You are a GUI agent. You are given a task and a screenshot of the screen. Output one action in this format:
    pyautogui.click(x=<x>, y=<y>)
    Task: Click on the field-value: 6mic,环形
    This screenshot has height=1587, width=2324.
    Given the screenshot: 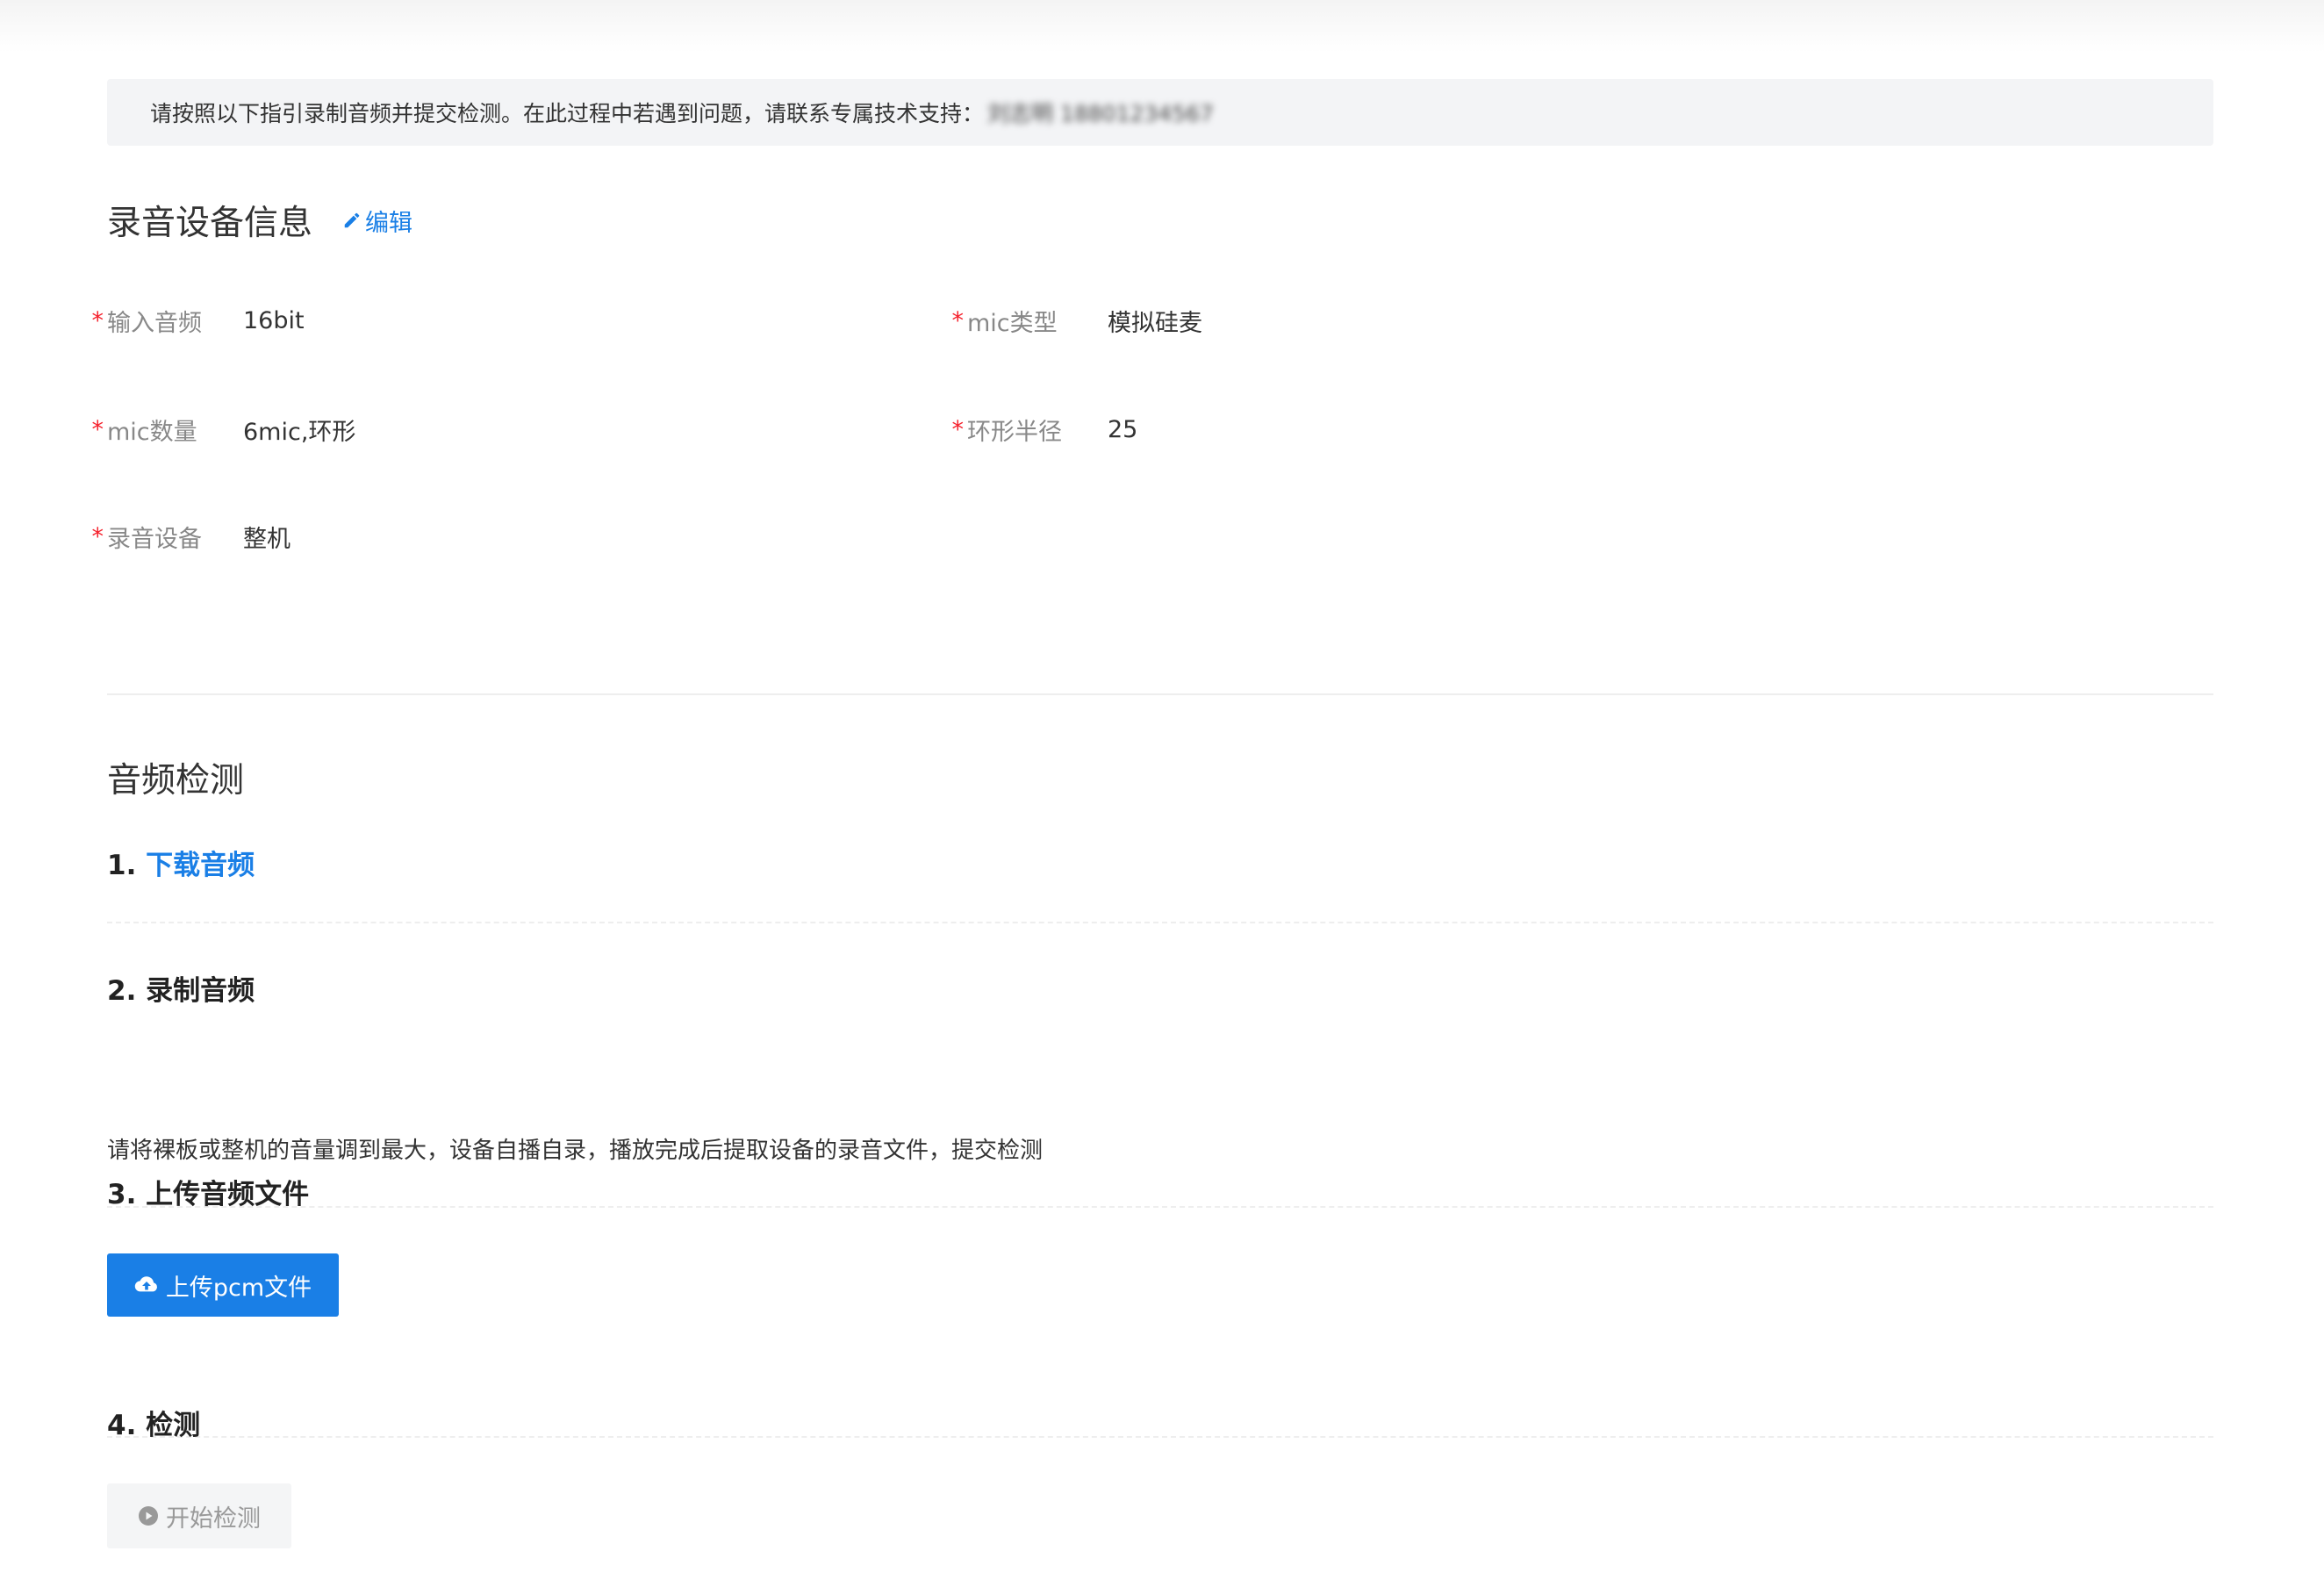 What is the action you would take?
    pyautogui.click(x=299, y=432)
    